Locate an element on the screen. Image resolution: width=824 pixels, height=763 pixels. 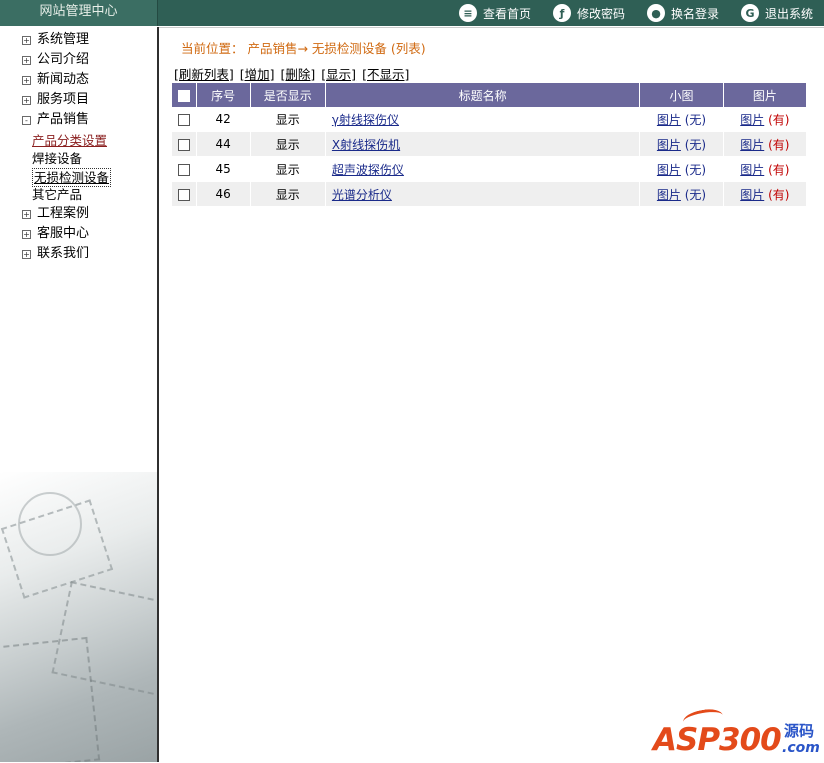
sidebar-item-news: + 新闻动态 is located at coordinates (55, 80).